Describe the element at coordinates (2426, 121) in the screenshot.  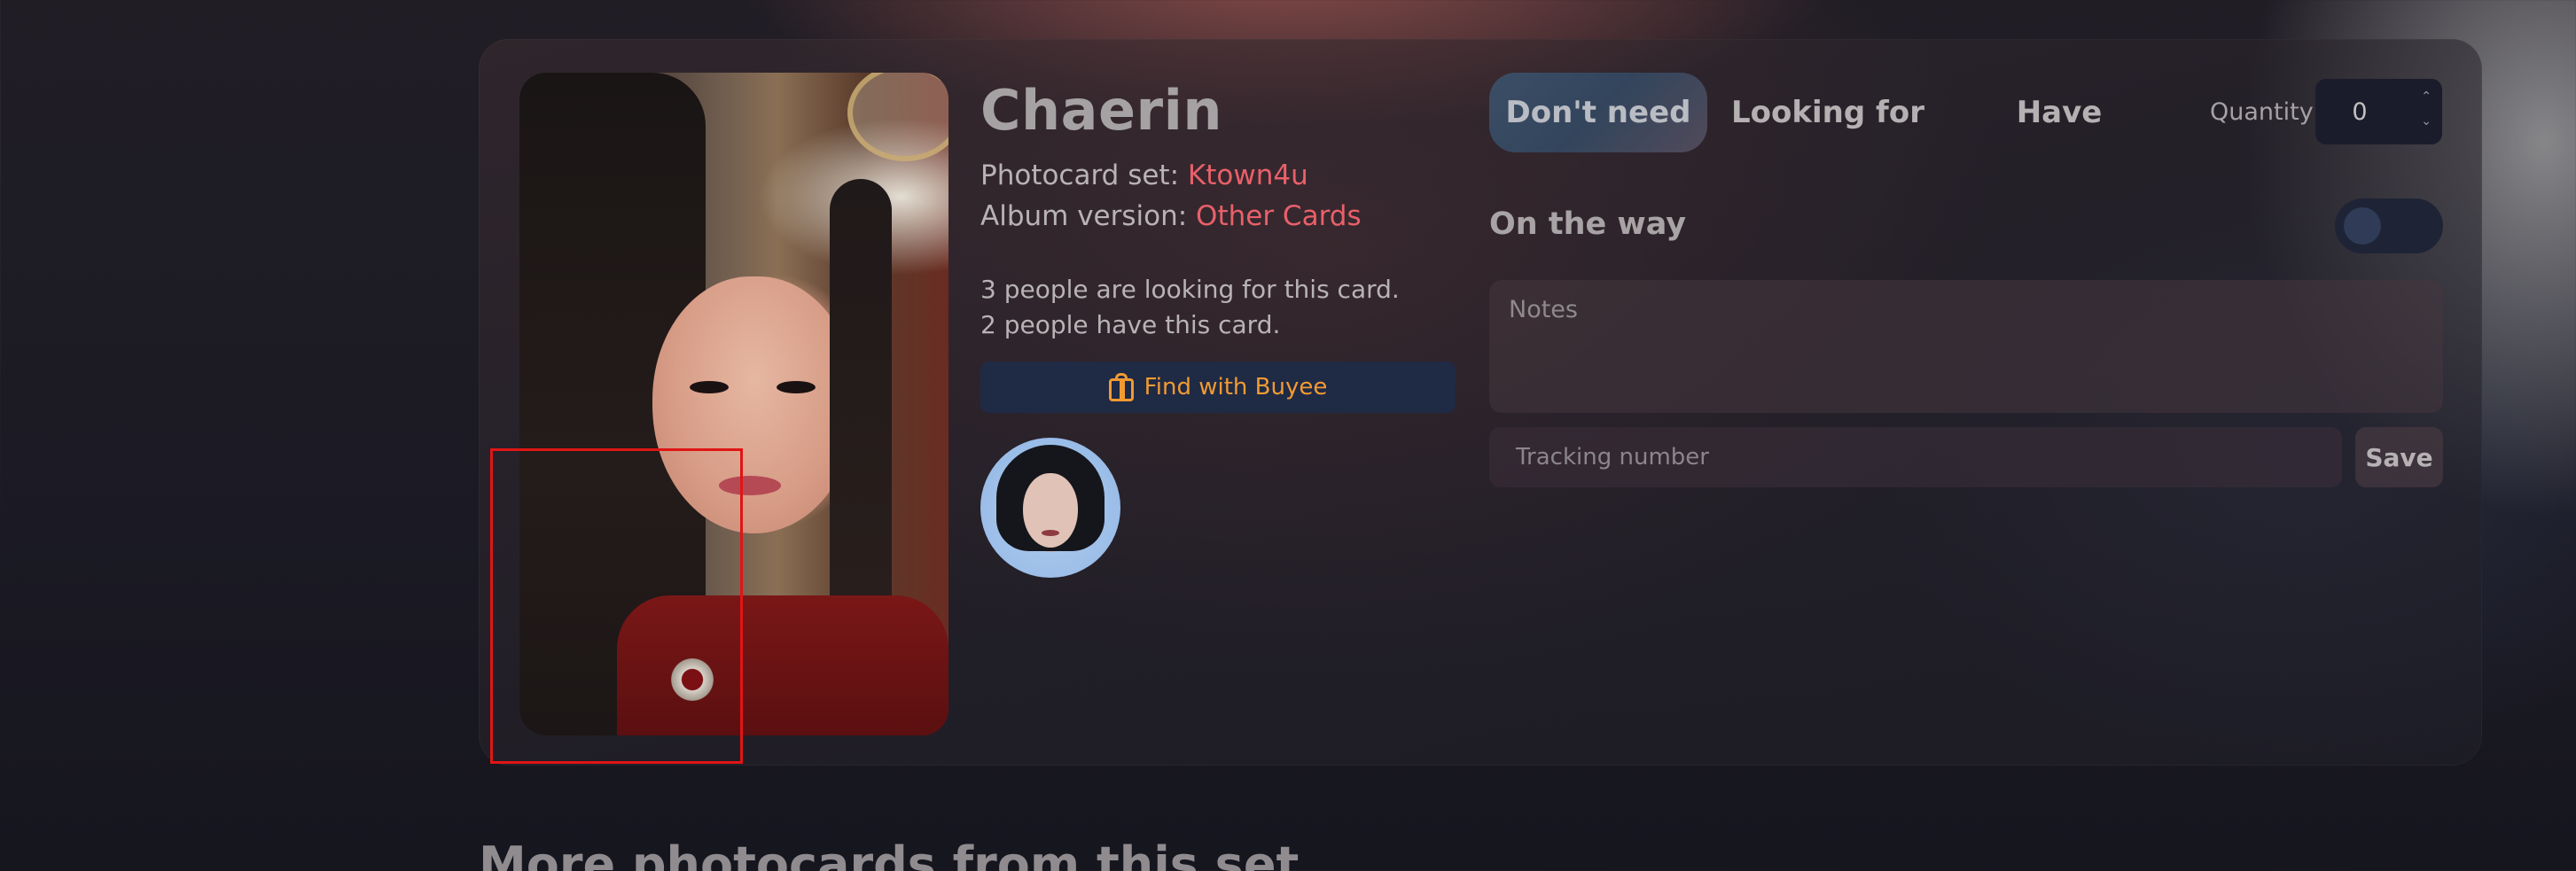
I see `chevron-down-icon: ⌄` at that location.